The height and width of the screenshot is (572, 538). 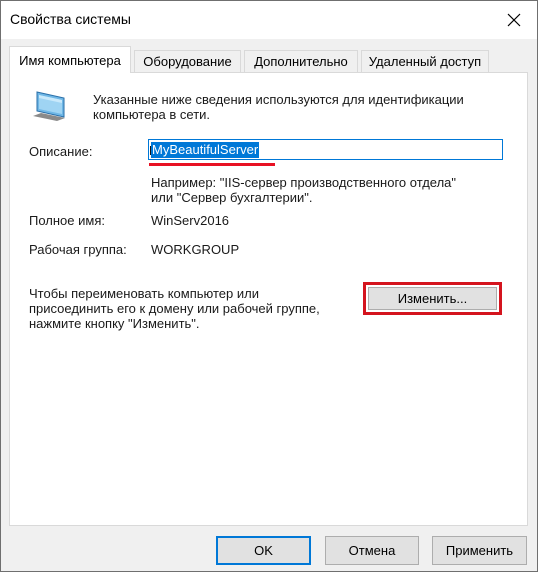 I want to click on tab-label: Удаленный доступ, so click(x=425, y=61).